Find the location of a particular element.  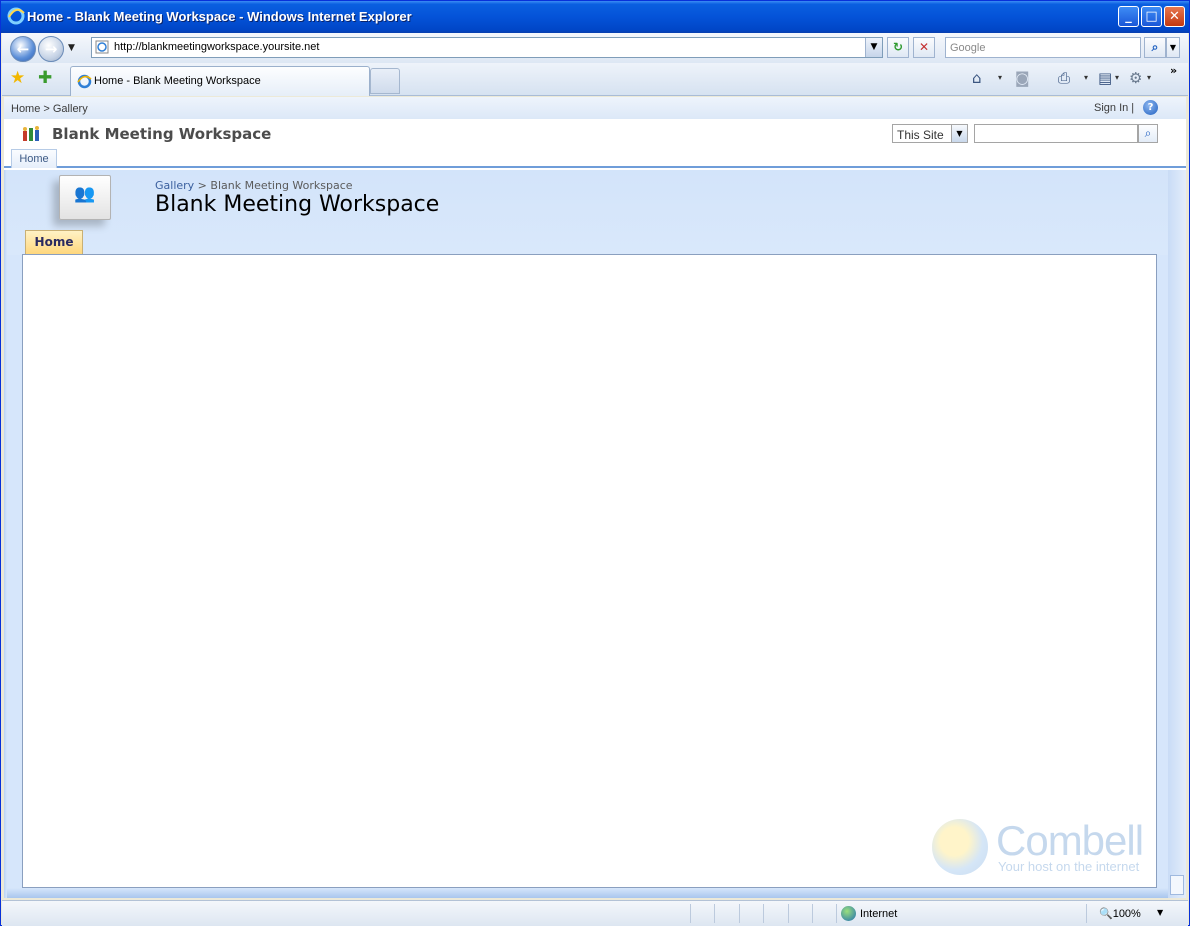

top-navigation: Home is located at coordinates (595, 158).